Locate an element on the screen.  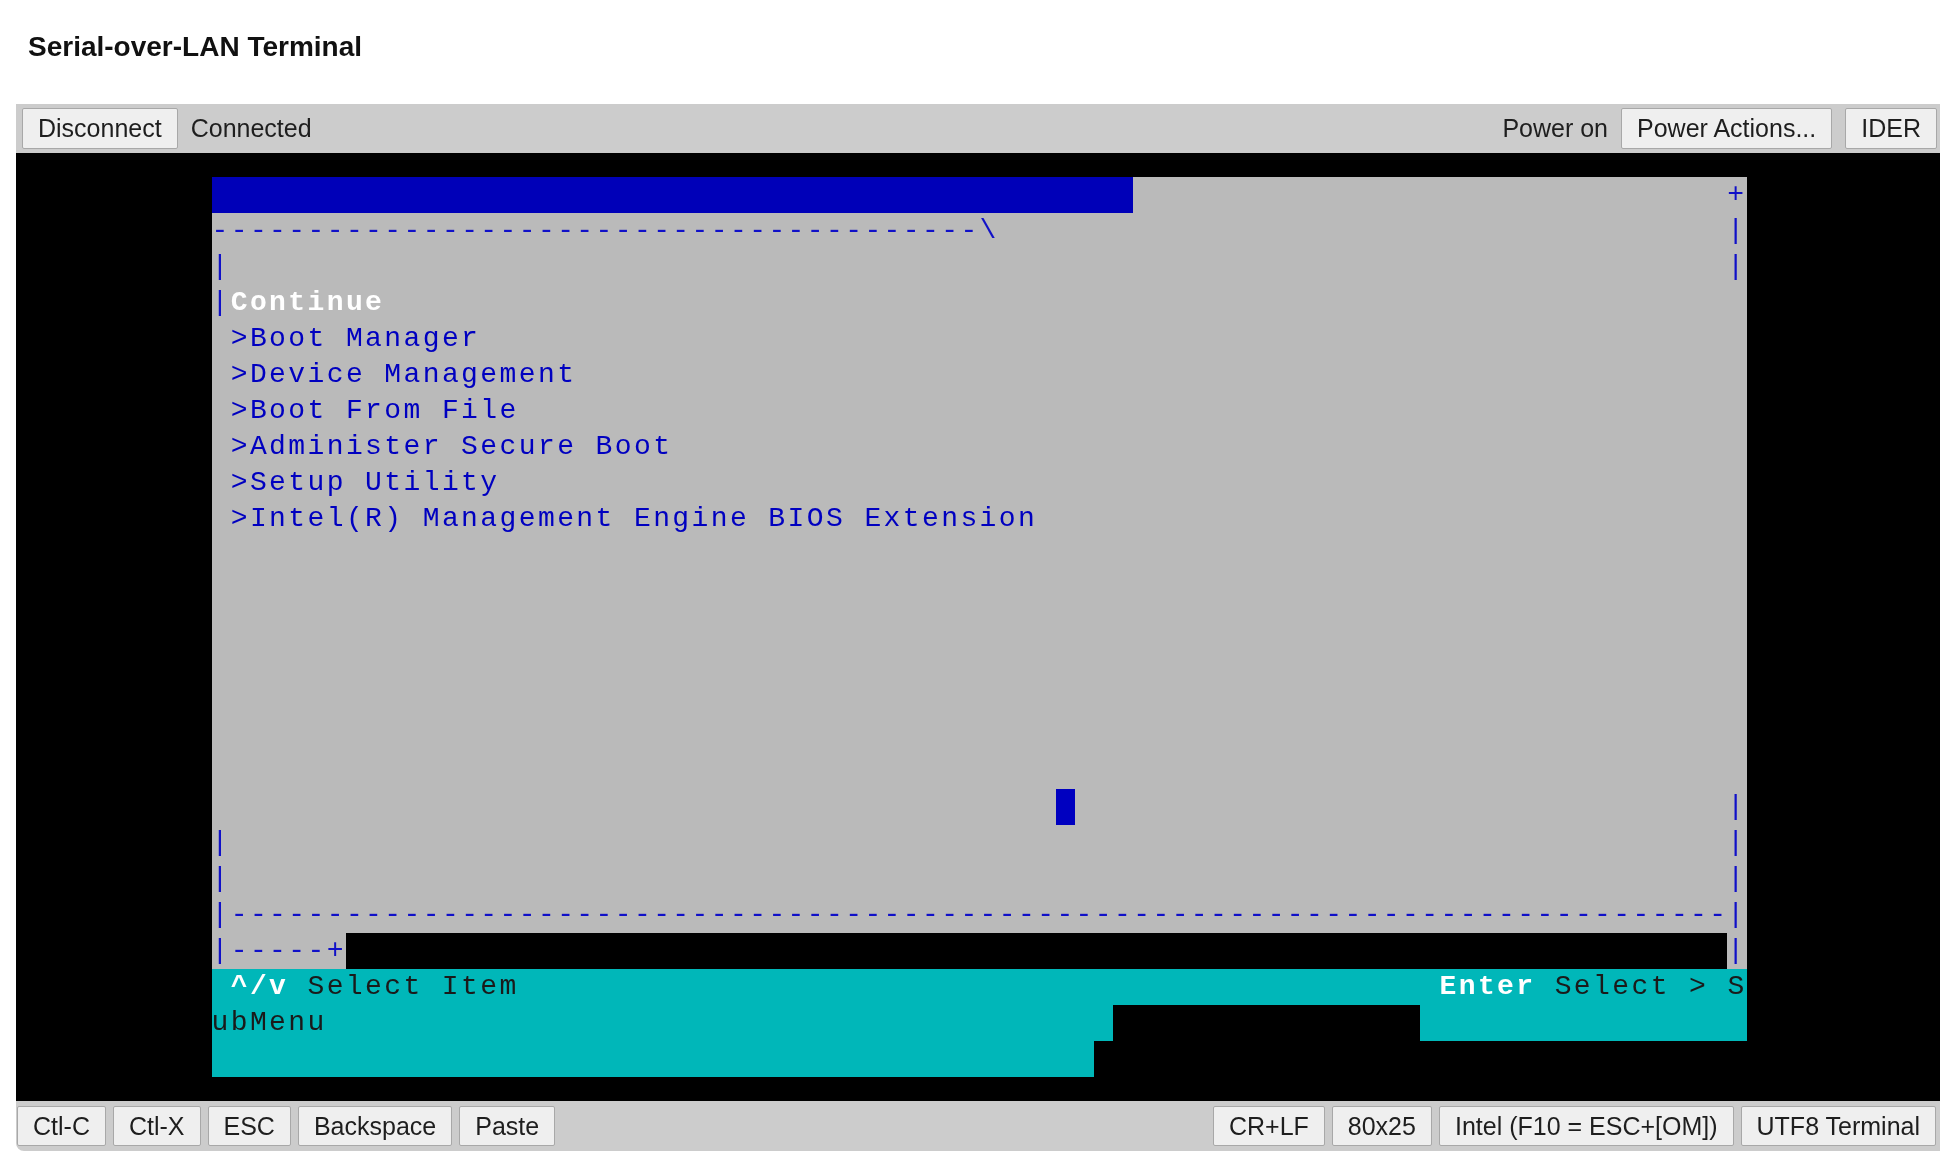
menu-item: >Boot From File is located at coordinates (374, 411).